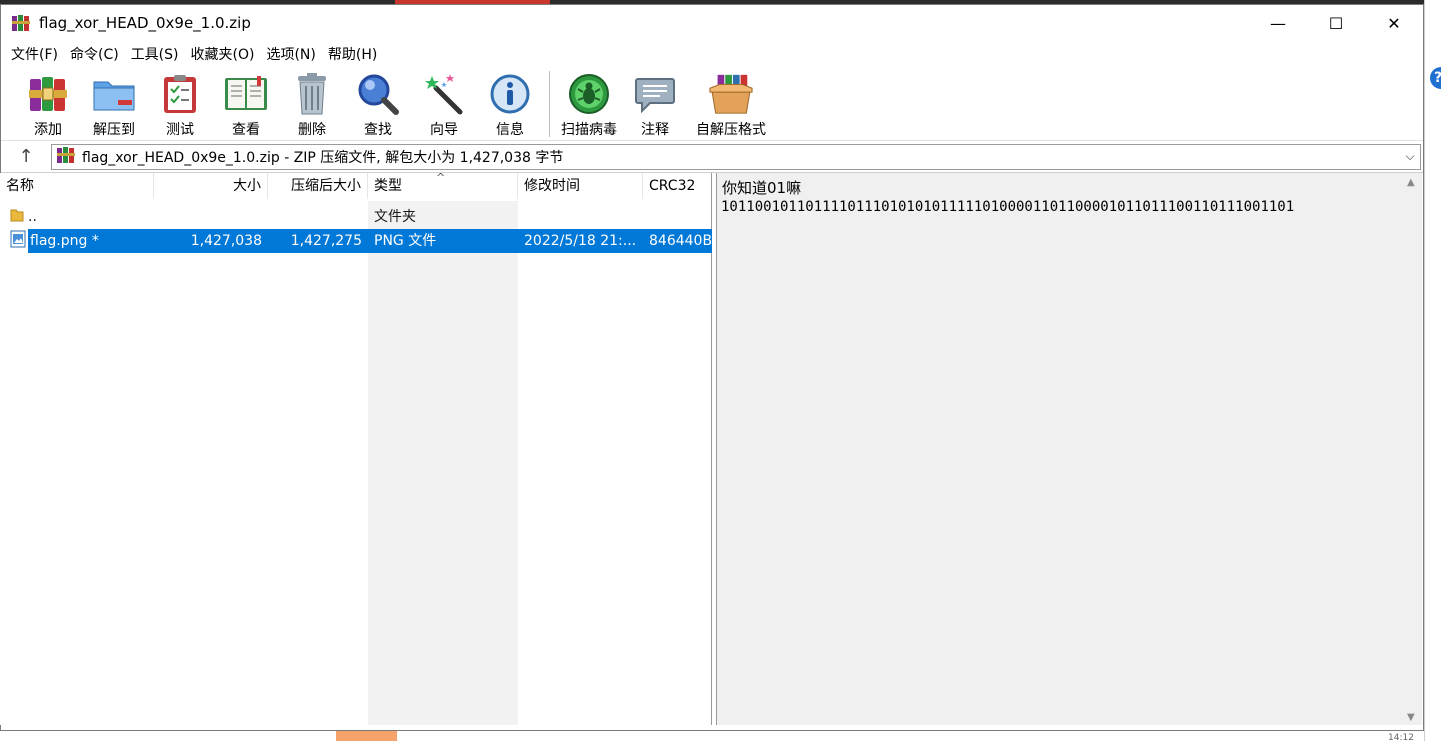  What do you see at coordinates (155, 54) in the screenshot?
I see `menu-tools: 工具(S)` at bounding box center [155, 54].